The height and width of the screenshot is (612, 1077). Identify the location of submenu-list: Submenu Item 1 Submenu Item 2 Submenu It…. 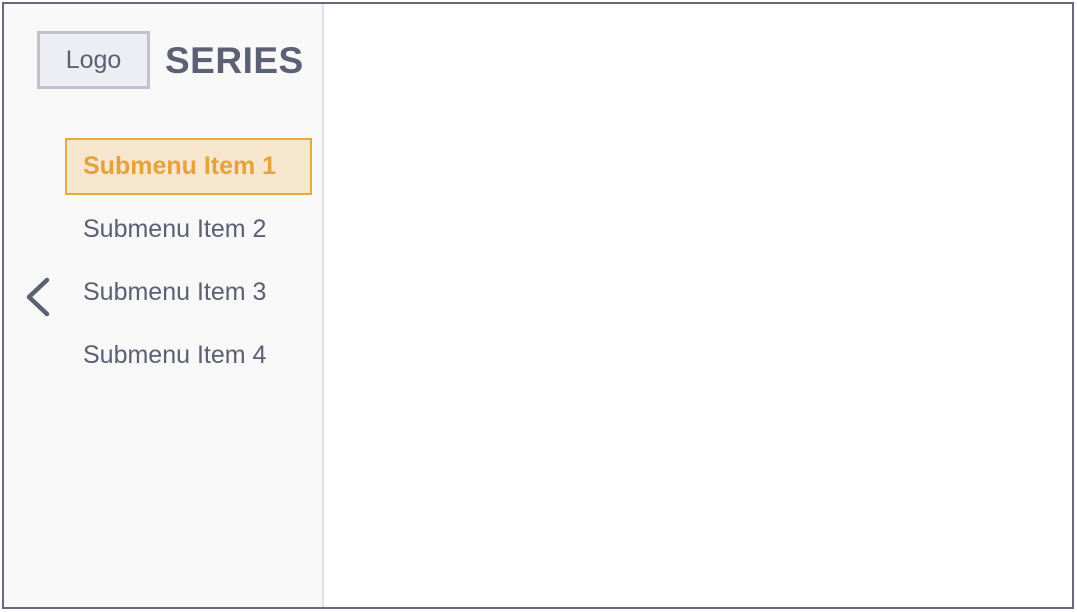
(188, 264).